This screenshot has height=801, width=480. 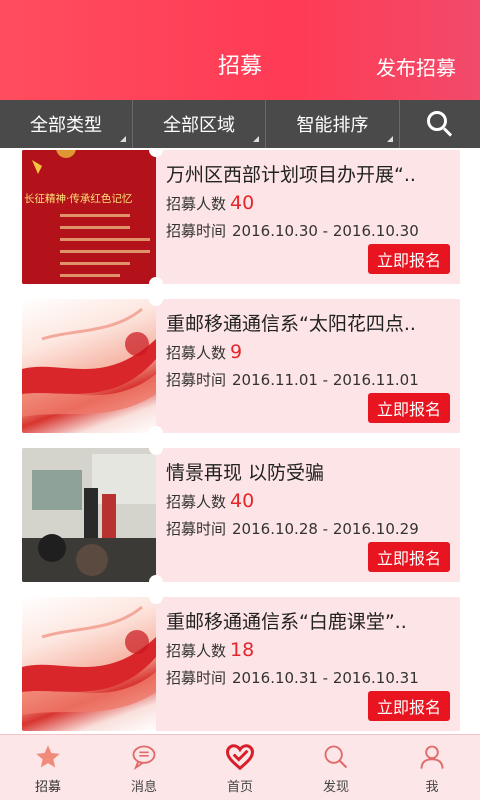 I want to click on recruit-dates: 2016.10.28 - 2016.10.29, so click(x=325, y=529).